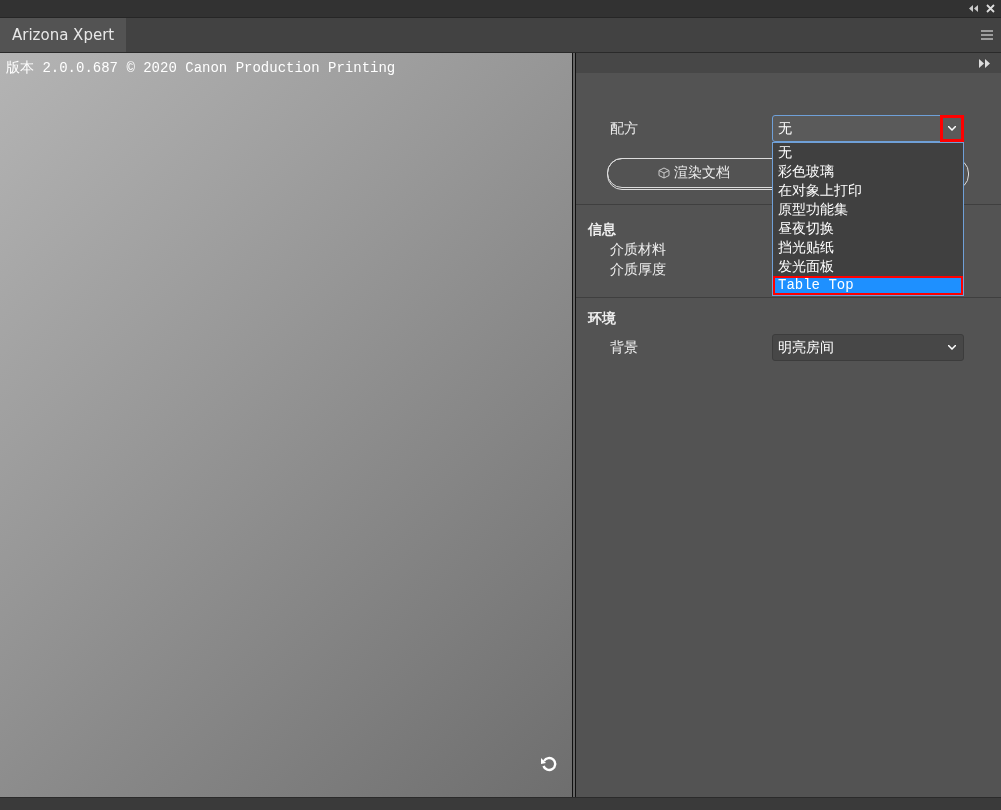 The height and width of the screenshot is (810, 1001). I want to click on collapse-icon, so click(973, 8).